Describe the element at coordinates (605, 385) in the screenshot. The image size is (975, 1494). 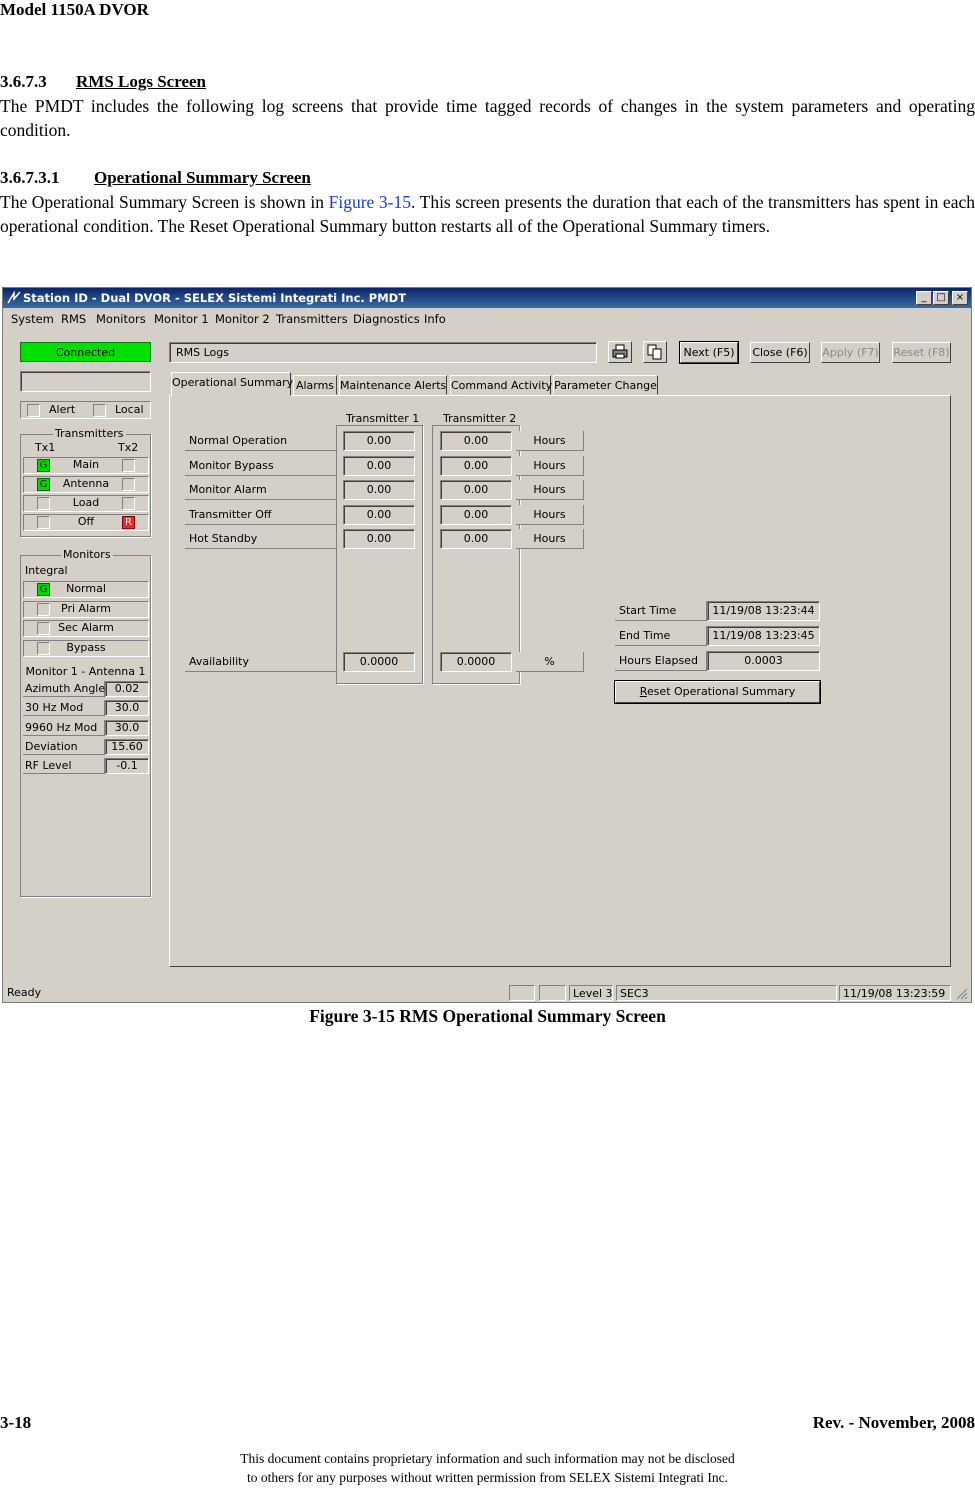
I see `tab-parameter-change: Parameter Change` at that location.